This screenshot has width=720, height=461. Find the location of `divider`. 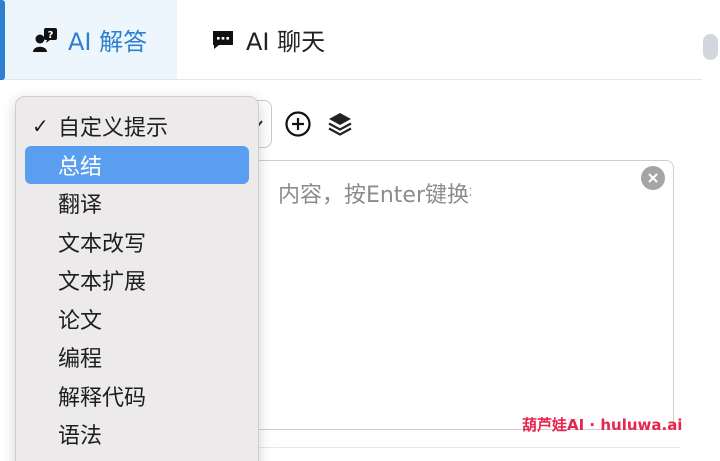

divider is located at coordinates (460, 447).